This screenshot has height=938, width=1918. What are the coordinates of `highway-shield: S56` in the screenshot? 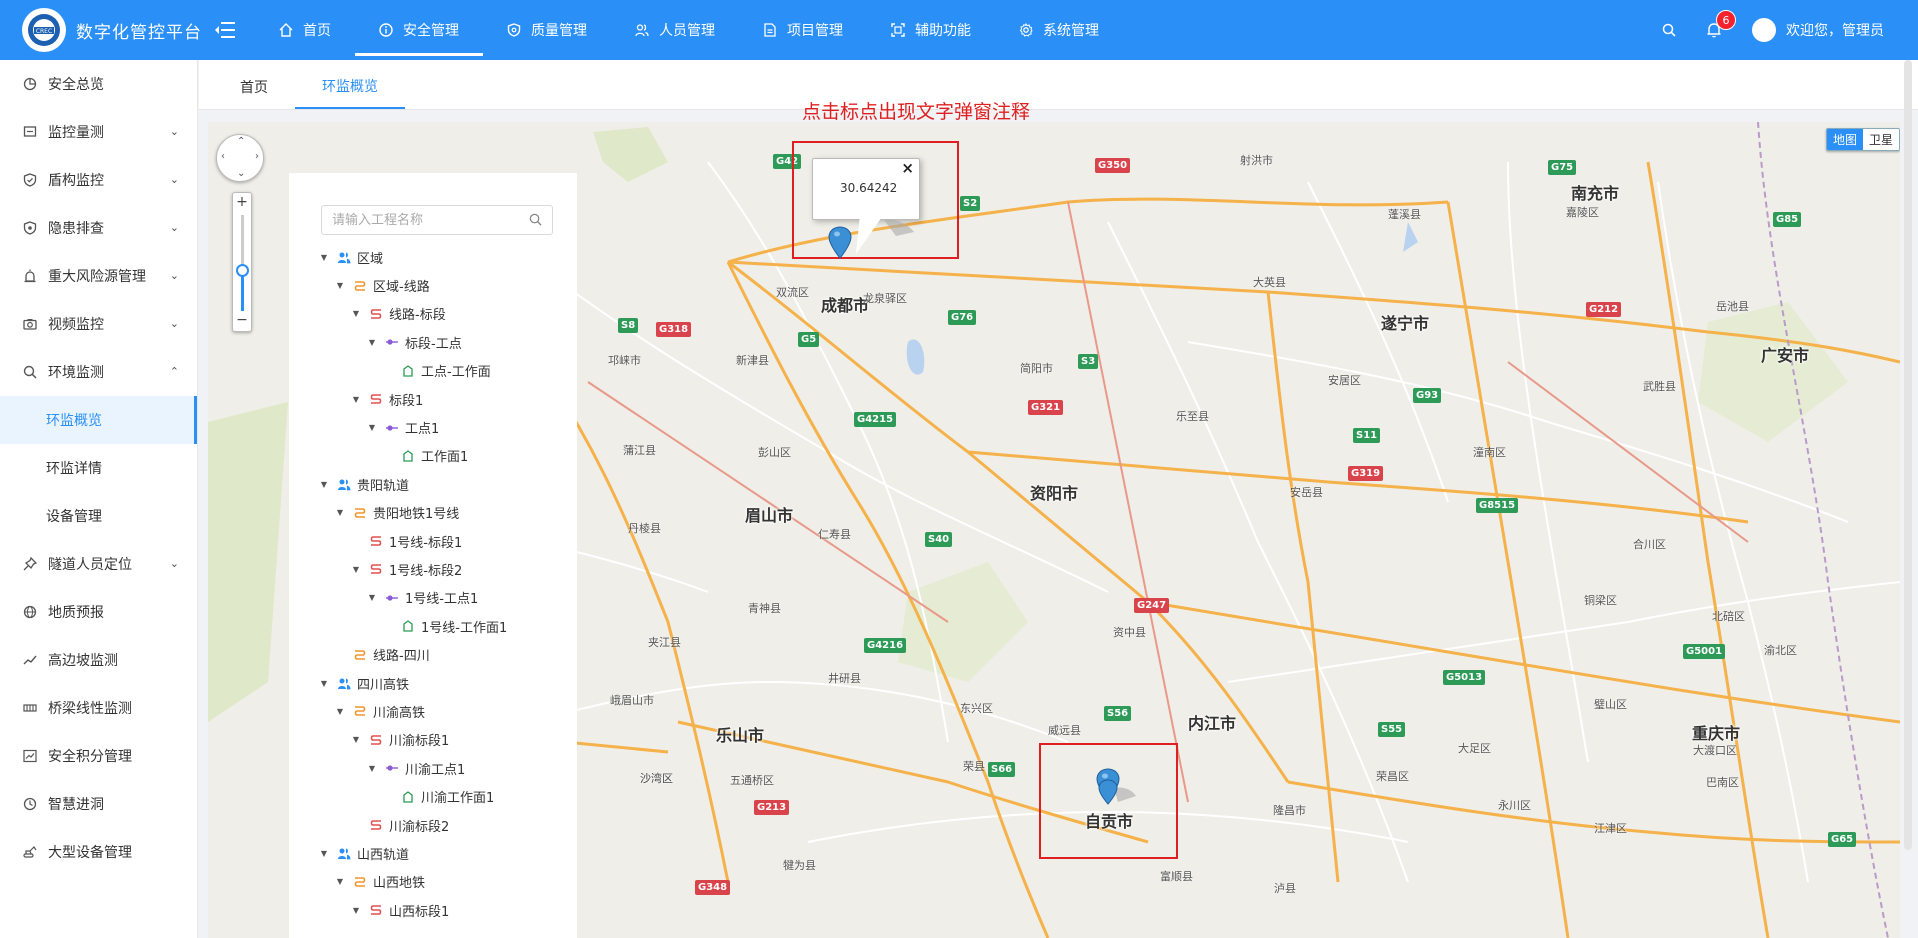 It's located at (1118, 713).